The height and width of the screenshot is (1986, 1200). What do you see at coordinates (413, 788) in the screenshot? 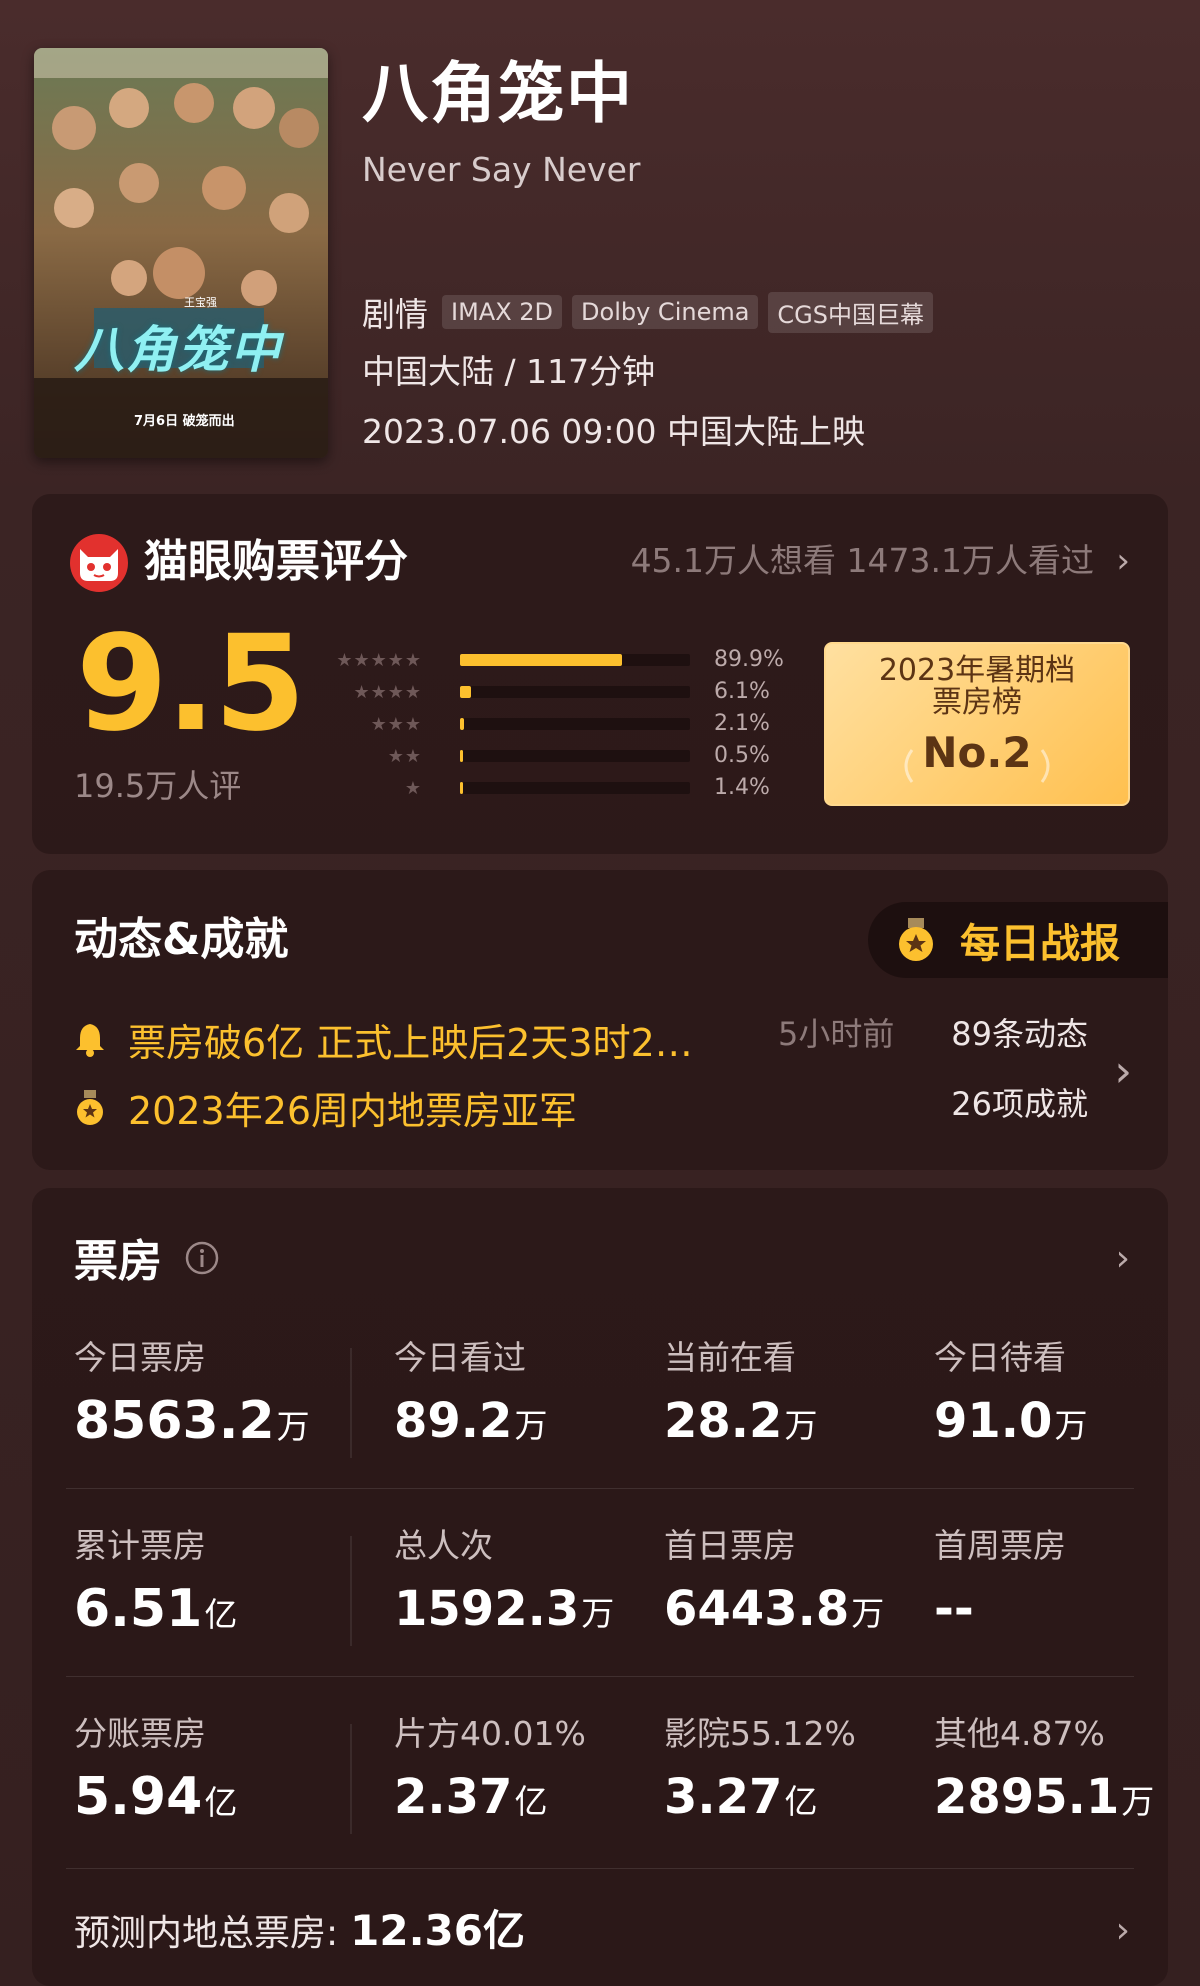
I see `star-icons: ★` at bounding box center [413, 788].